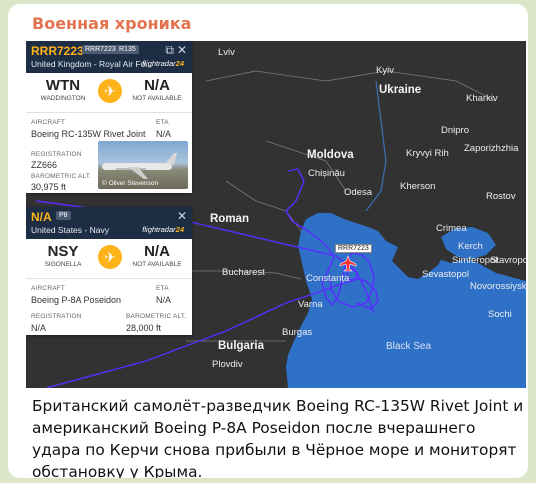 The image size is (536, 483). What do you see at coordinates (297, 332) in the screenshot?
I see `map-label-burgas: Burgas` at bounding box center [297, 332].